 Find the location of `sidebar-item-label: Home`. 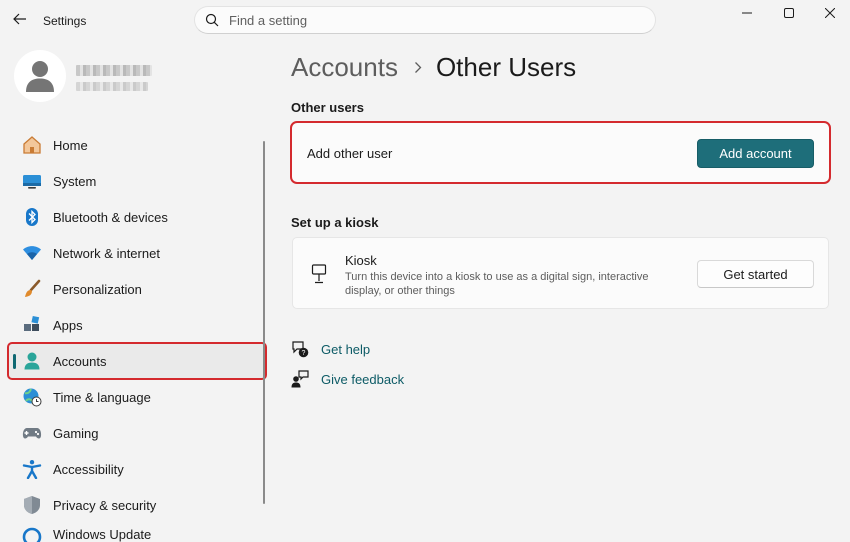

sidebar-item-label: Home is located at coordinates (70, 145).